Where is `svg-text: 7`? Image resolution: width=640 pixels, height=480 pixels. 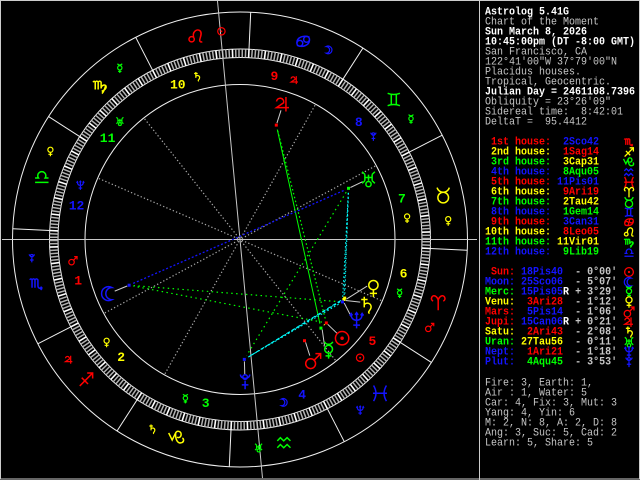 svg-text: 7 is located at coordinates (402, 198).